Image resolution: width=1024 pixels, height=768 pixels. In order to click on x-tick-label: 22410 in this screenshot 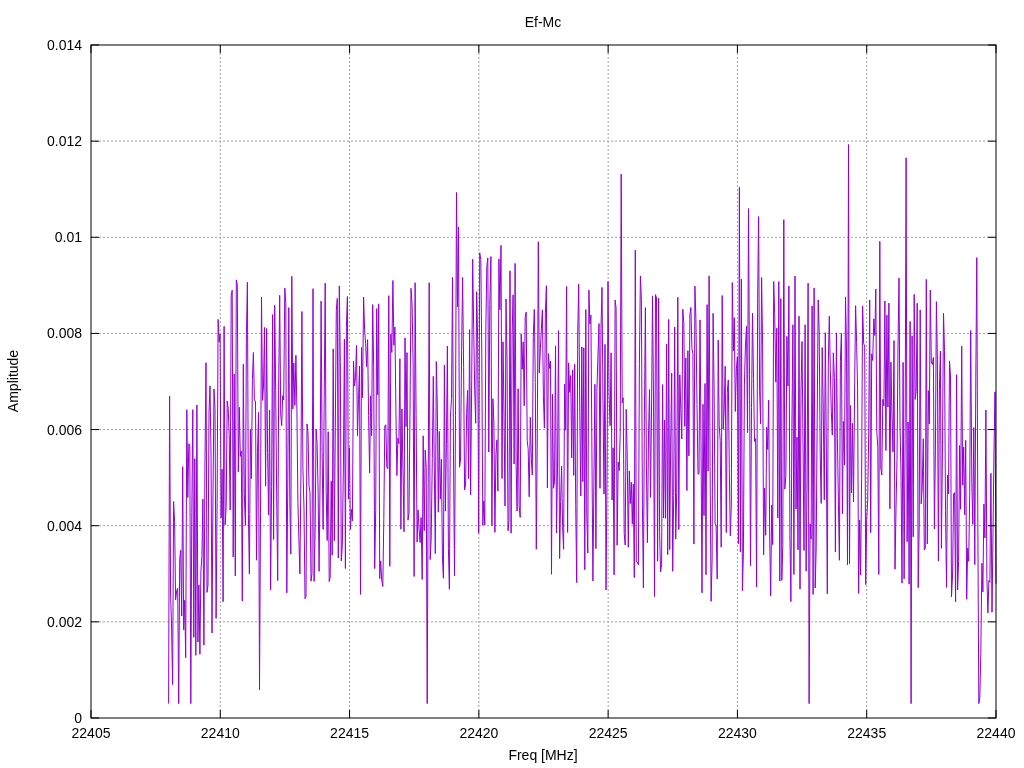, I will do `click(220, 733)`.